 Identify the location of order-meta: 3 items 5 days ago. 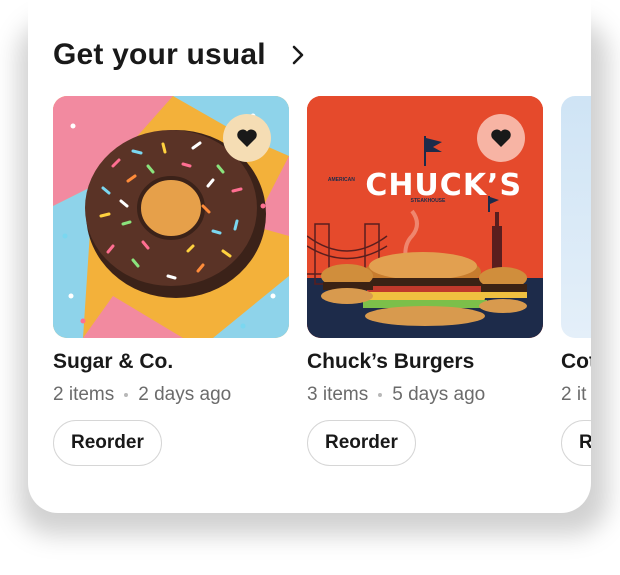
(425, 395).